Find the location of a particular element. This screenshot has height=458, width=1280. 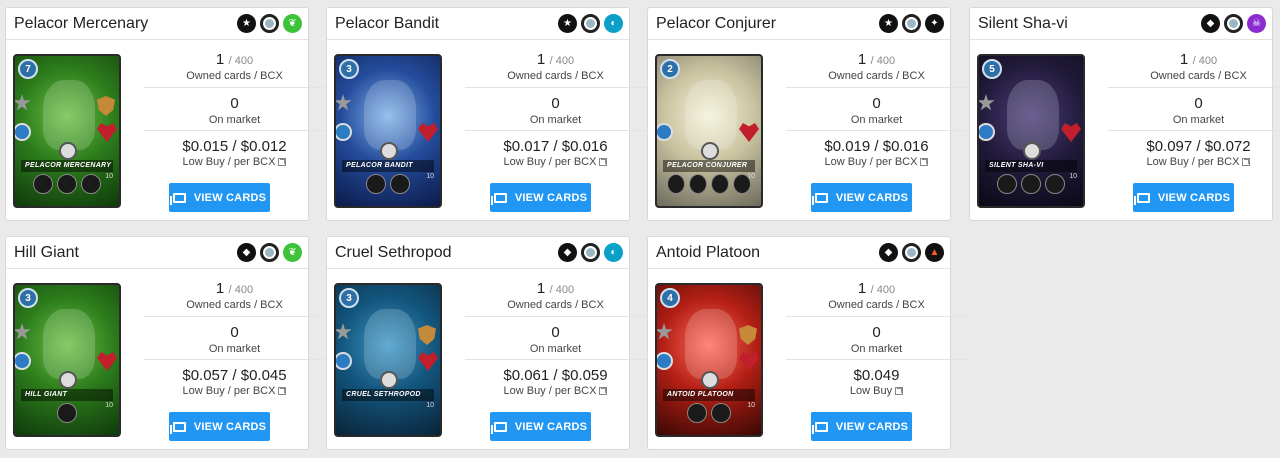

price-value: $0.049 is located at coordinates (876, 375).